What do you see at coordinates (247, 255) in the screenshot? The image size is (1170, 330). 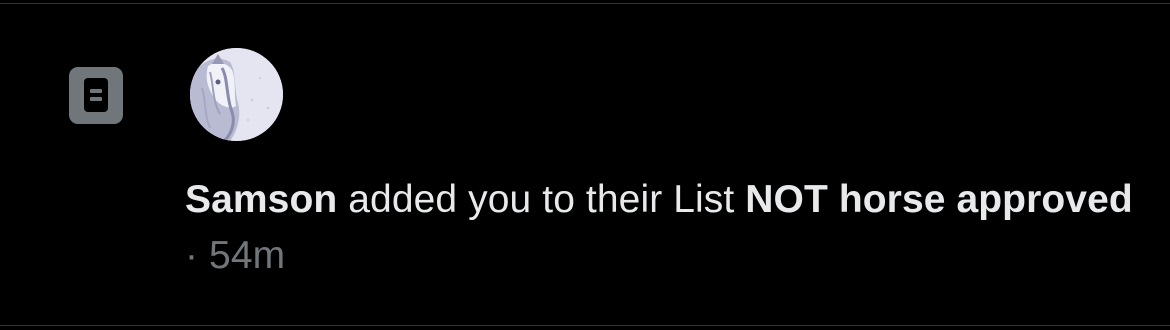 I see `timestamp: 54m` at bounding box center [247, 255].